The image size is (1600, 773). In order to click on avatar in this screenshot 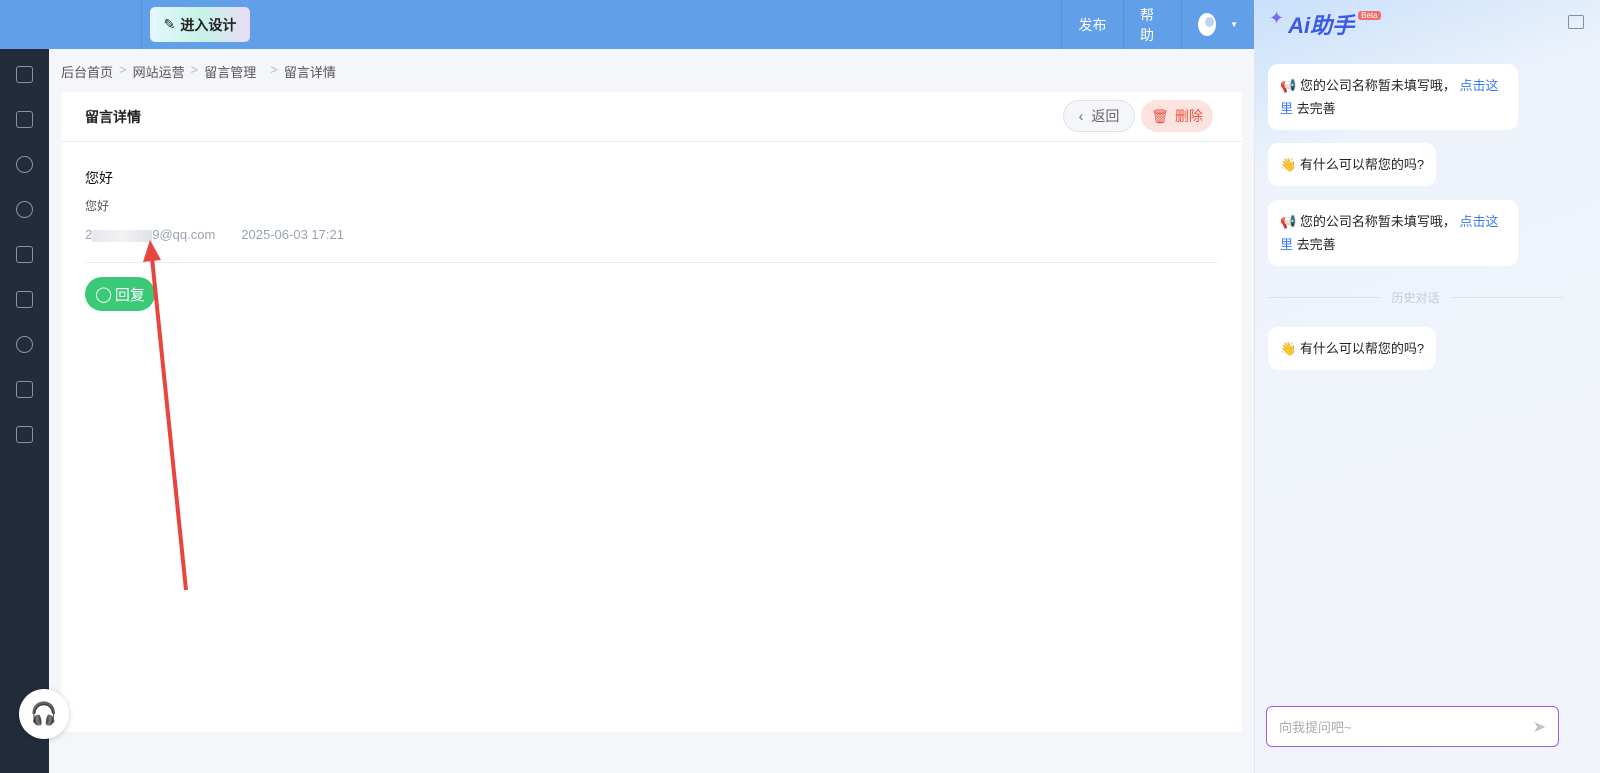, I will do `click(1207, 24)`.